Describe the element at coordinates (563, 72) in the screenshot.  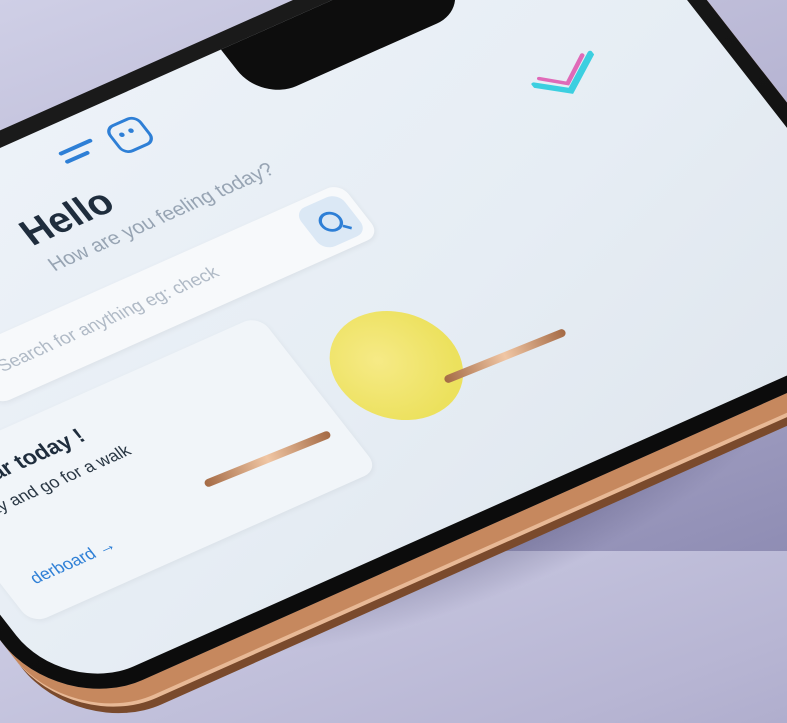
I see `heart-logo-icon` at that location.